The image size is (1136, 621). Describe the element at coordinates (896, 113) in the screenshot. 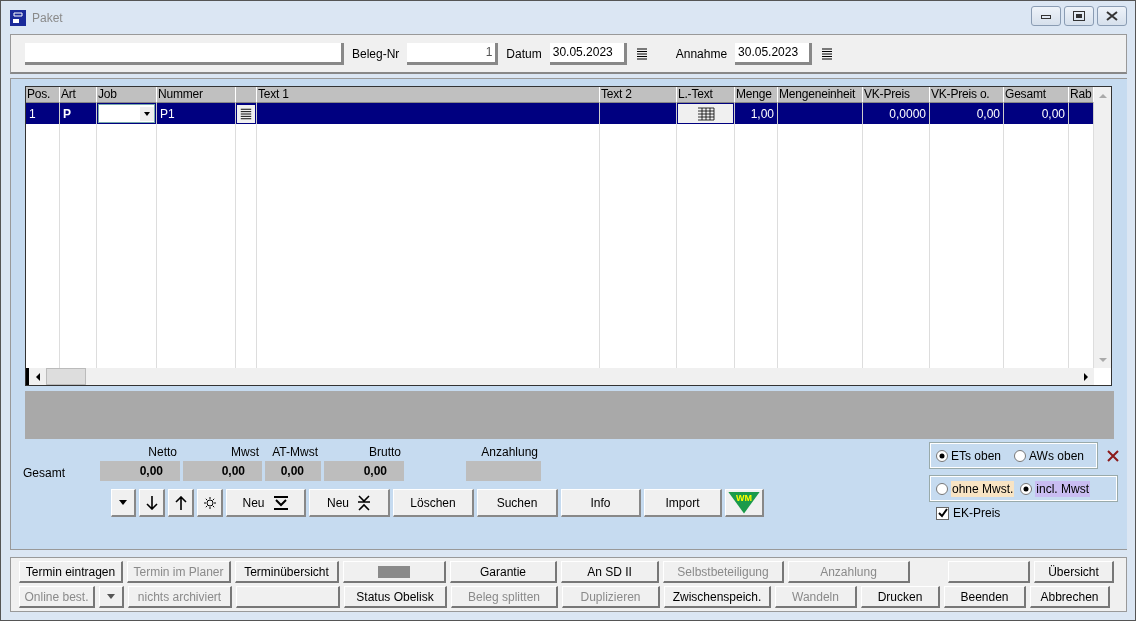

I see `table-cell: 0,0000` at that location.